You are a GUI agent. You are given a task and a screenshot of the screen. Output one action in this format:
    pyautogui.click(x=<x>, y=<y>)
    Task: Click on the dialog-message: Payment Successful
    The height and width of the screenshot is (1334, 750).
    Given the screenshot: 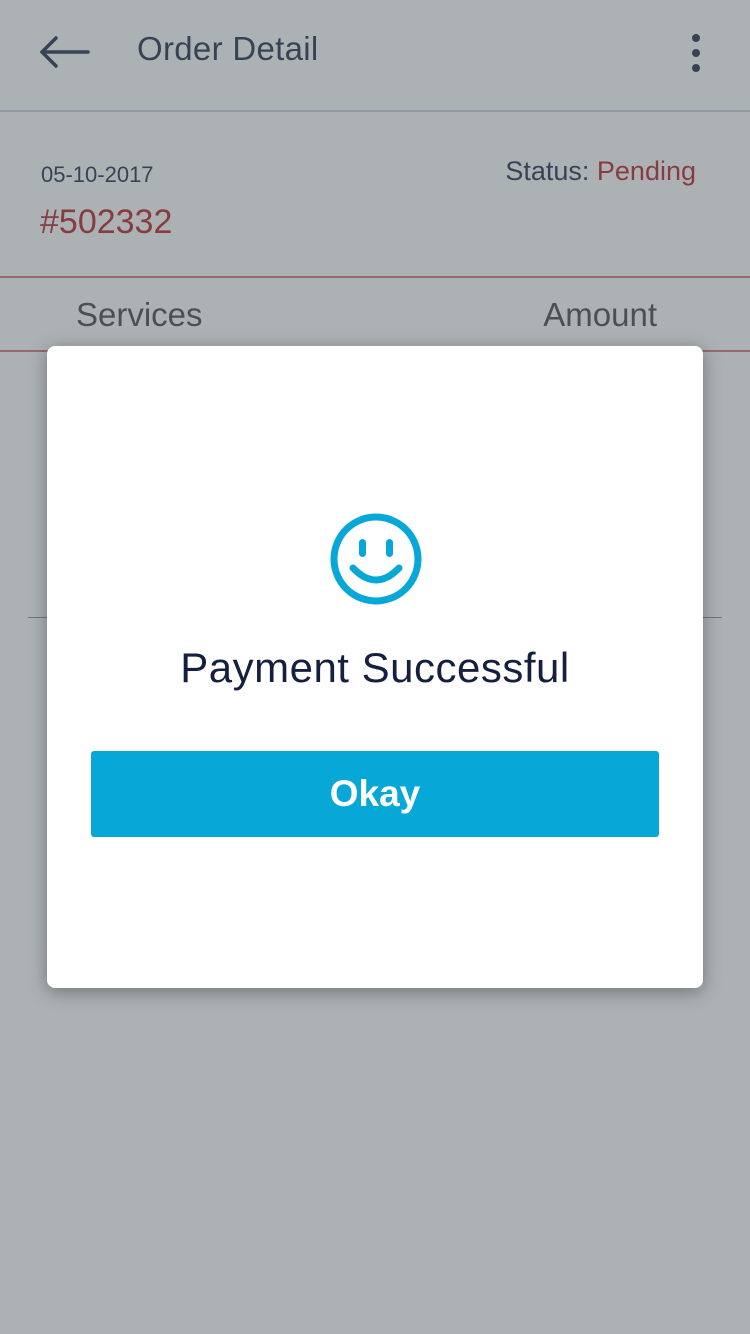 What is the action you would take?
    pyautogui.click(x=375, y=667)
    